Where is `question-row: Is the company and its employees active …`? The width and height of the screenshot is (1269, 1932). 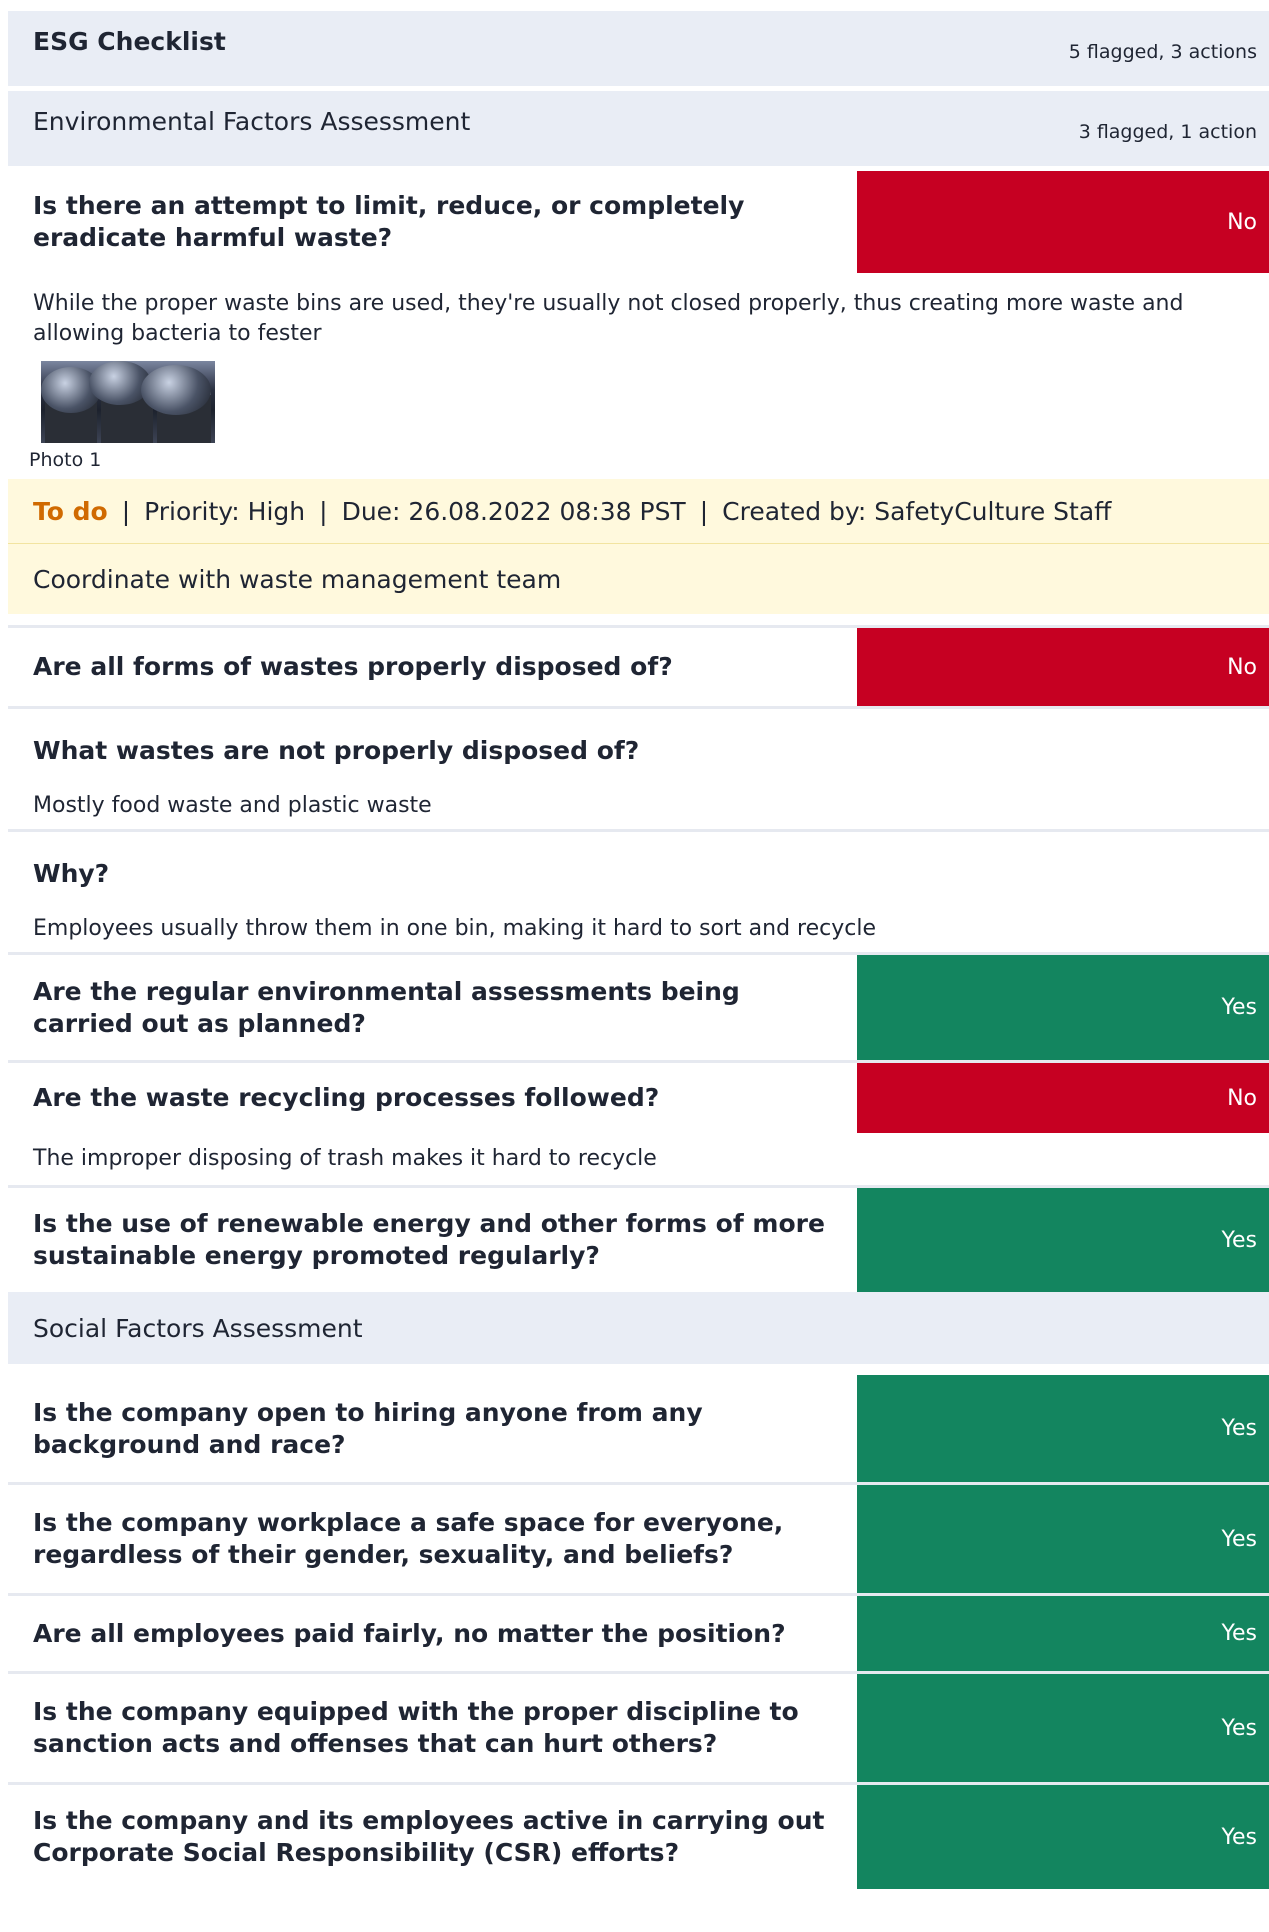
question-row: Is the company and its employees active … is located at coordinates (638, 1837).